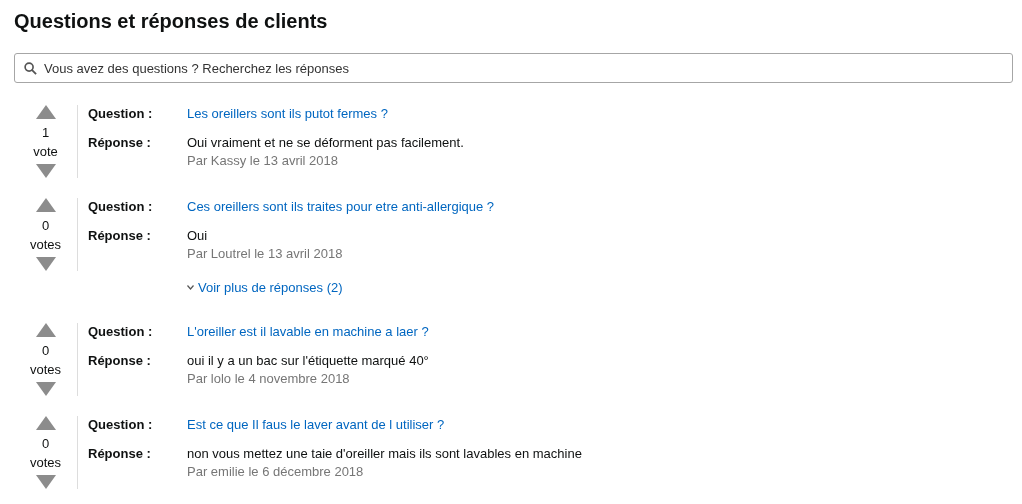  What do you see at coordinates (269, 378) in the screenshot?
I see `answer-byline: Par lolo le 4 novembre 2018` at bounding box center [269, 378].